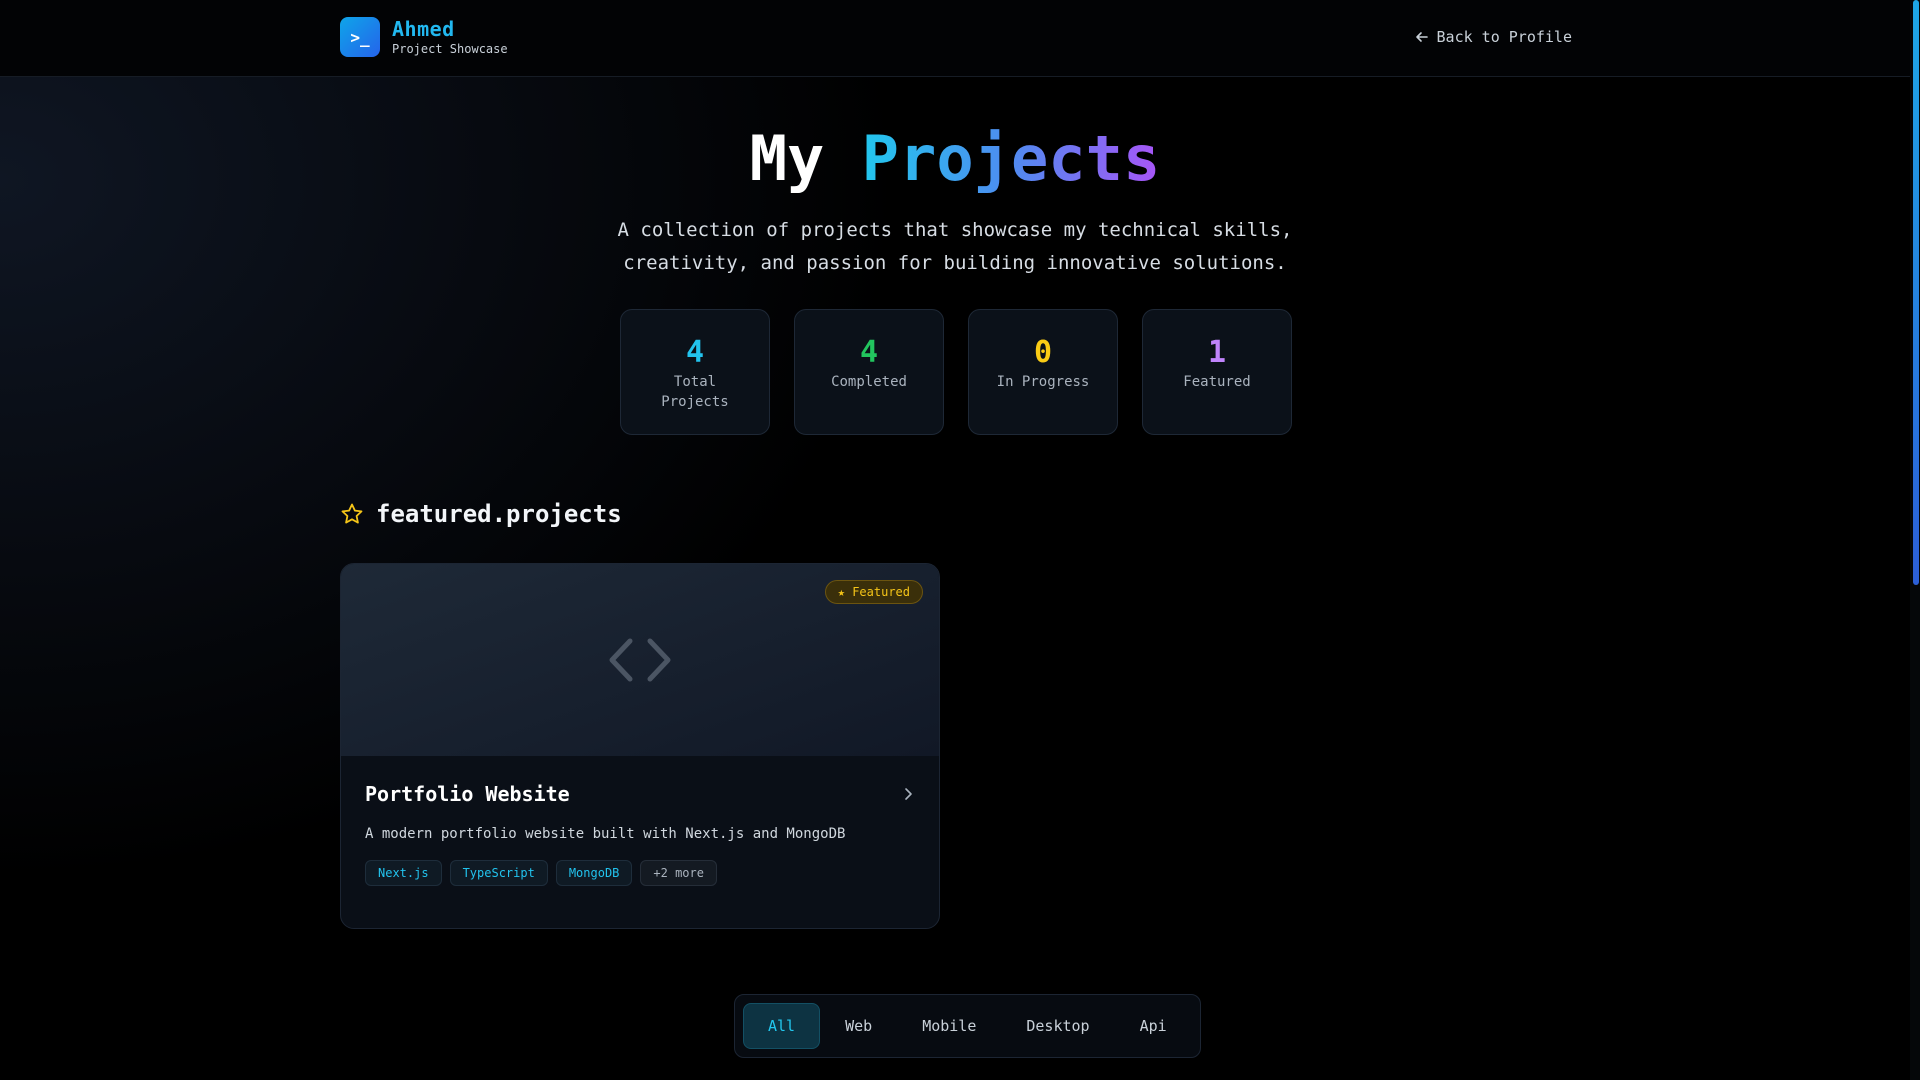  Describe the element at coordinates (873, 592) in the screenshot. I see `featured-badge: ★ Featured` at that location.